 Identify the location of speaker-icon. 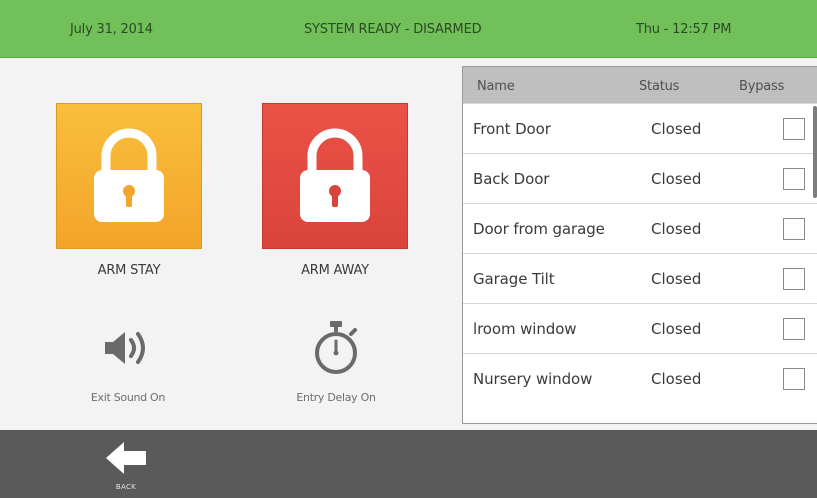
(125, 348).